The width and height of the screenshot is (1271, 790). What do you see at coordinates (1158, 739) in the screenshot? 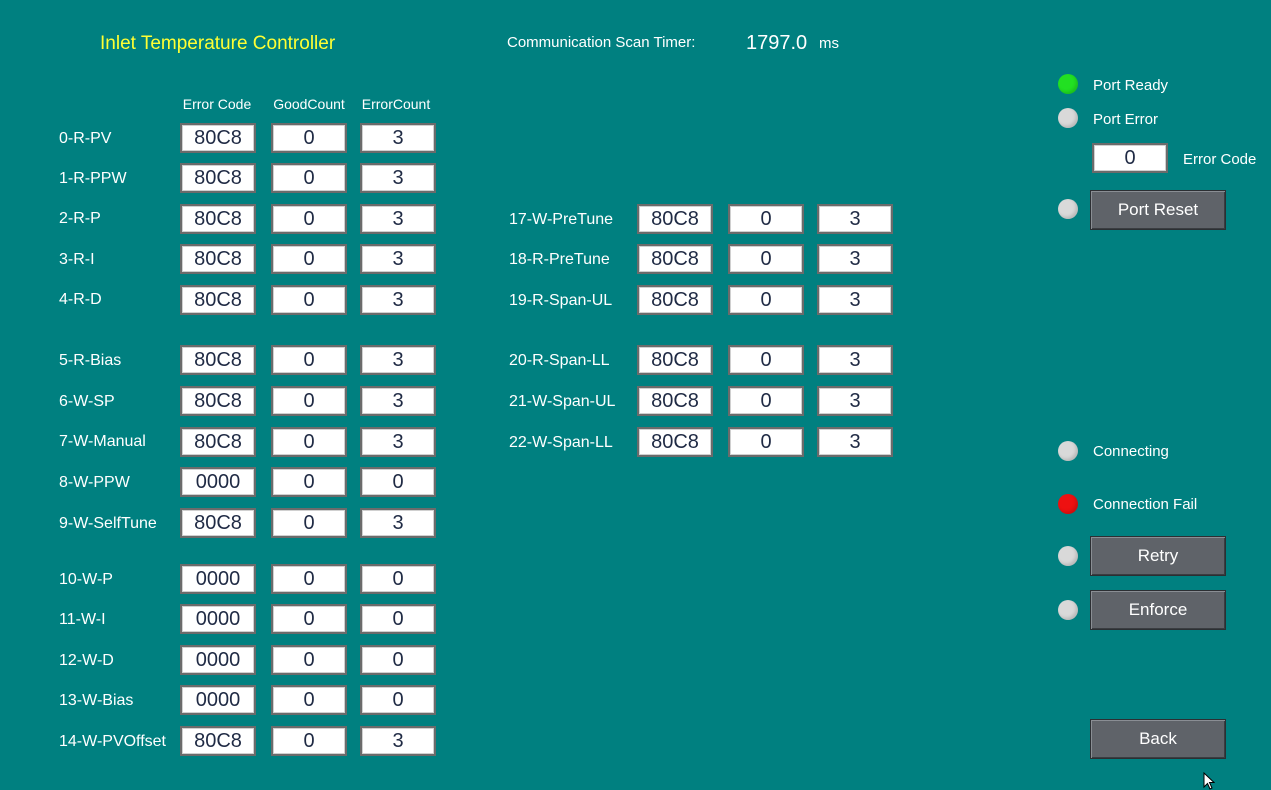
I see `back-button: Back` at bounding box center [1158, 739].